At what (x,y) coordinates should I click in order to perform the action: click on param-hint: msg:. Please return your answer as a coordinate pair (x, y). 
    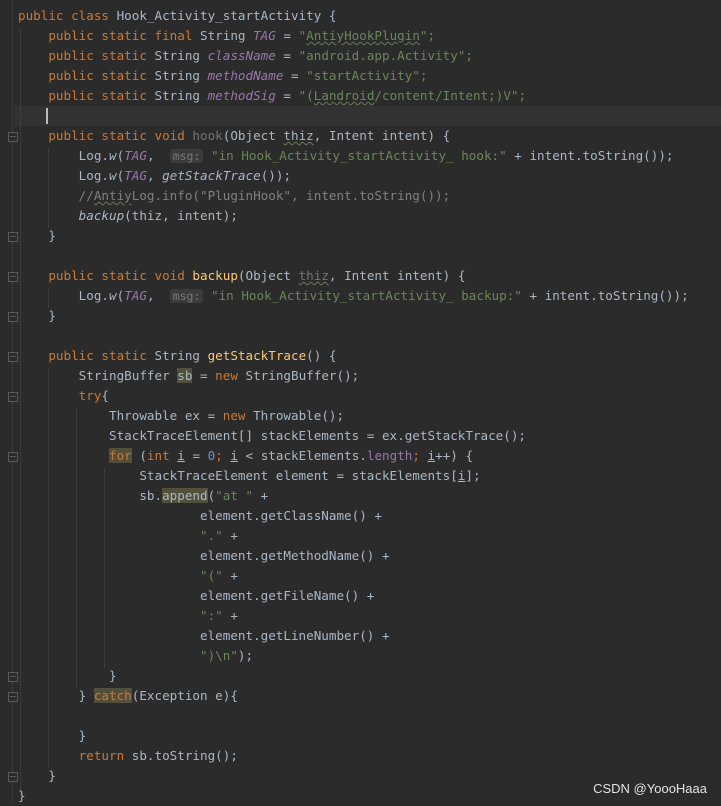
    Looking at the image, I should click on (186, 296).